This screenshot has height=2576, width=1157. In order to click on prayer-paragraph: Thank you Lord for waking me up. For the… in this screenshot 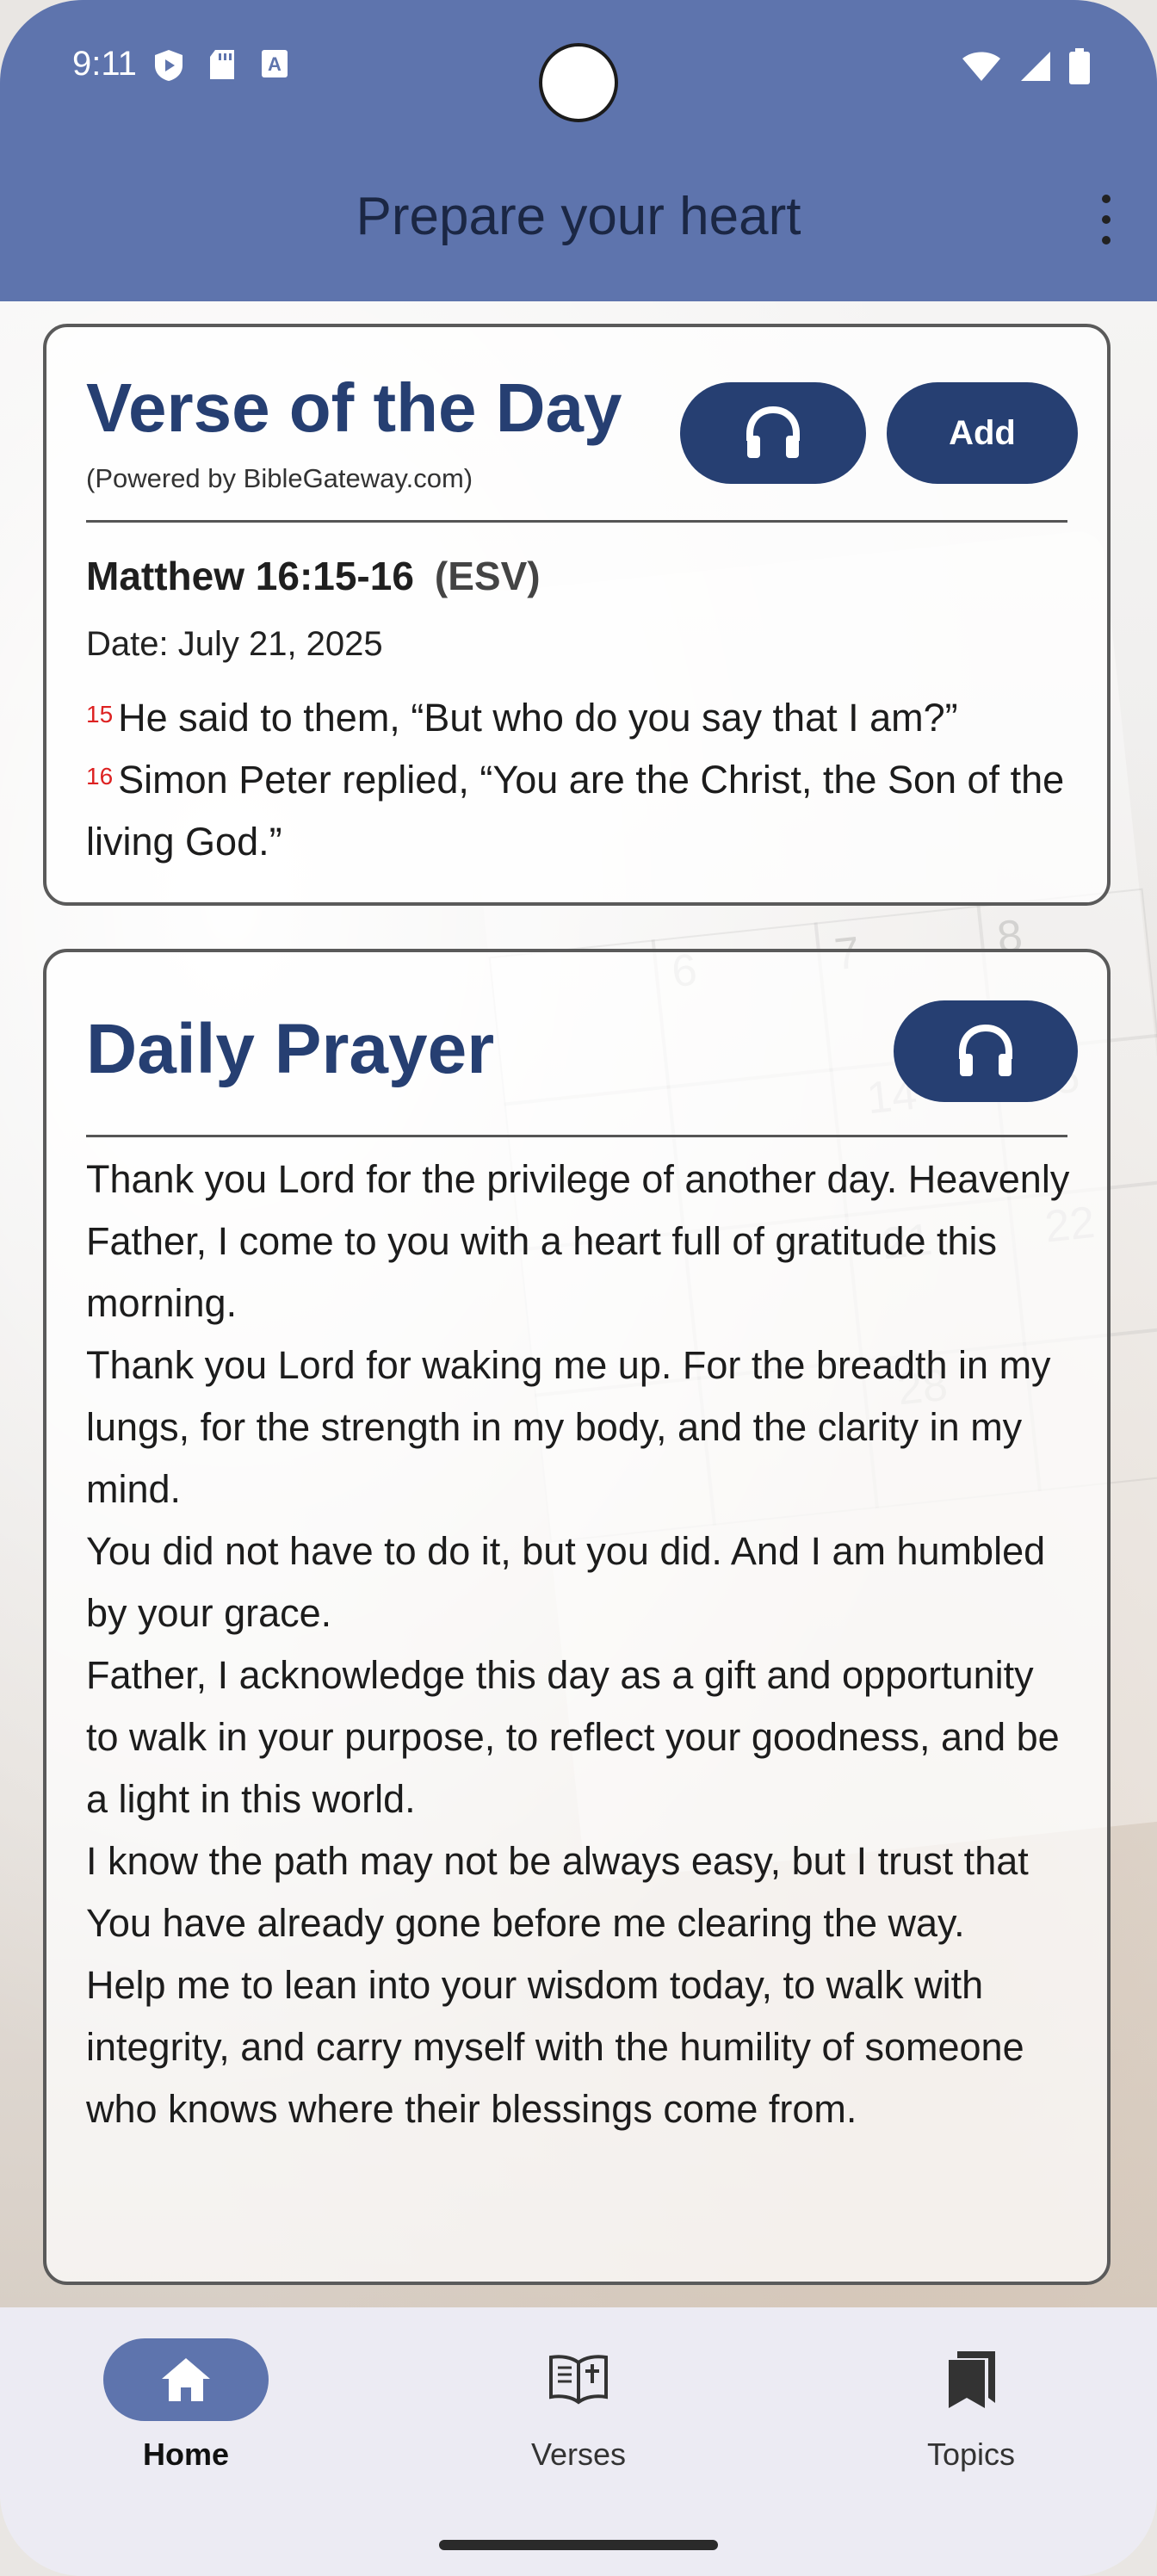, I will do `click(568, 1427)`.